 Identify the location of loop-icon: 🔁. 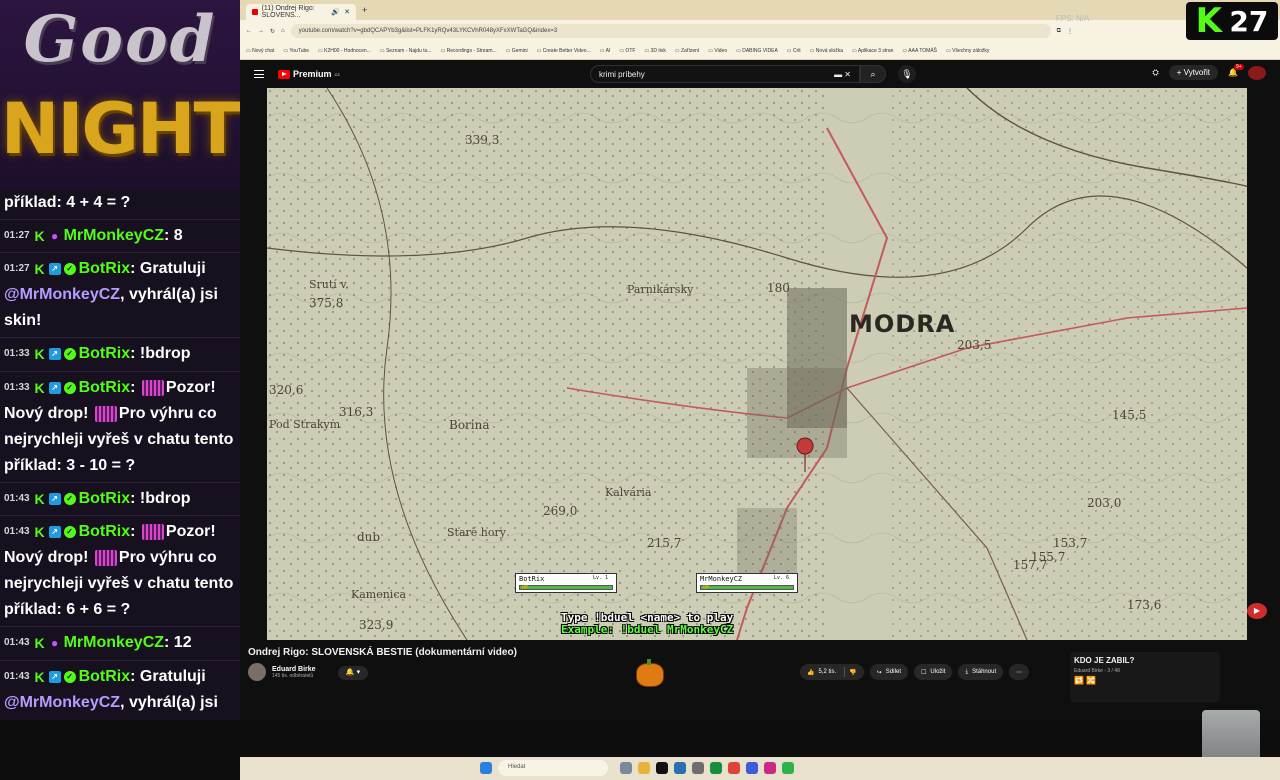
(1079, 680).